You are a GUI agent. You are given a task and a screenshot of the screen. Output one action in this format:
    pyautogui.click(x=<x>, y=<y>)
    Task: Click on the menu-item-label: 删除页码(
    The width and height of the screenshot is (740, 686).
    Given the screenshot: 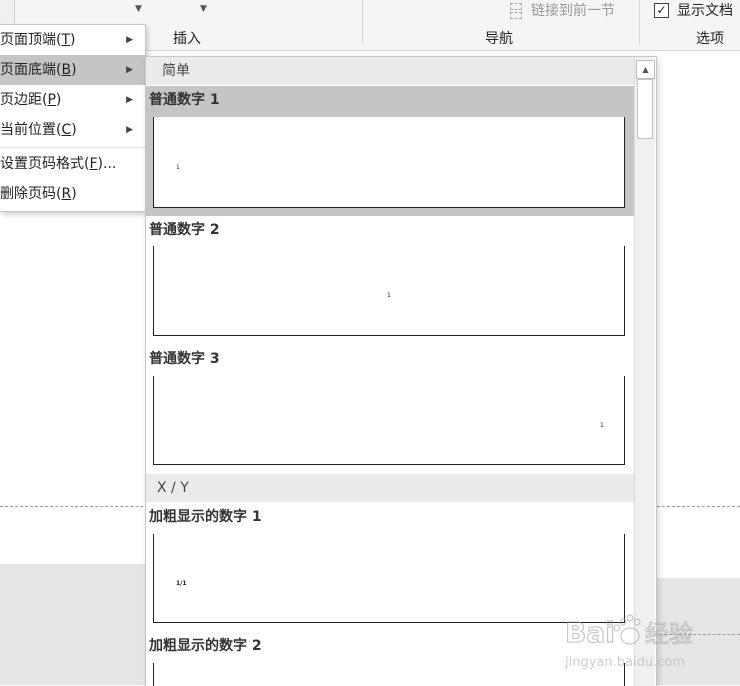 What is the action you would take?
    pyautogui.click(x=31, y=194)
    